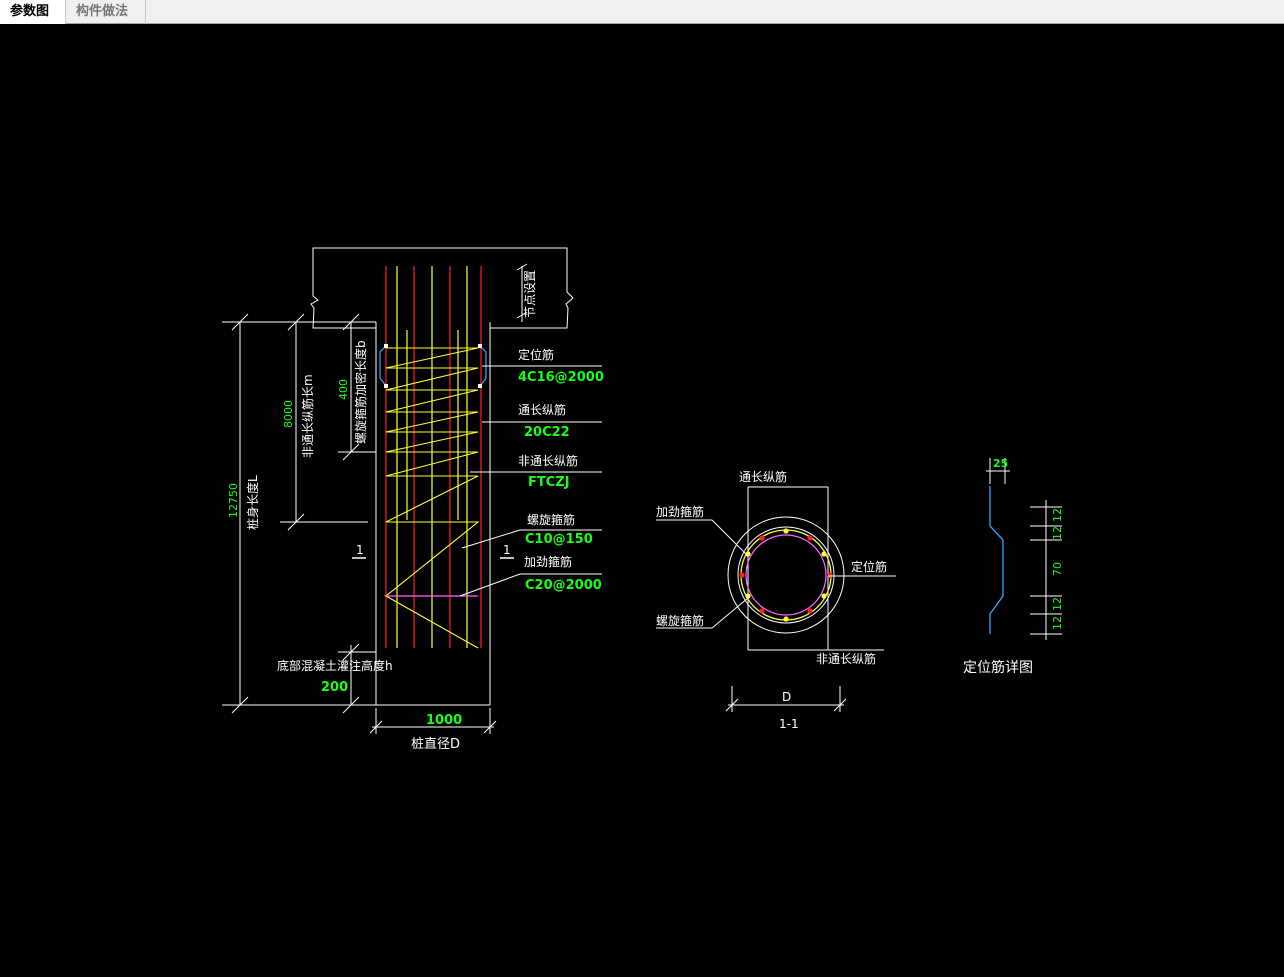 The width and height of the screenshot is (1284, 977). I want to click on bottom-concrete-value: 200, so click(334, 687).